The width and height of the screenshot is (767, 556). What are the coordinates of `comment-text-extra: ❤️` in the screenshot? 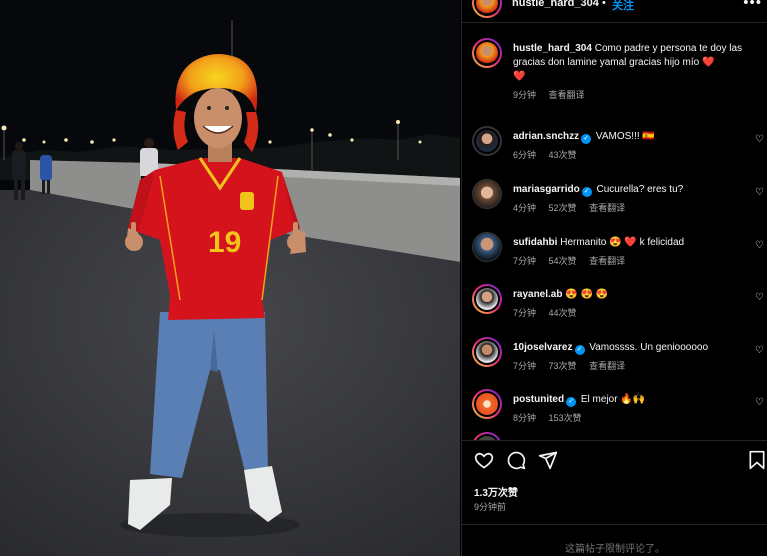 It's located at (519, 76).